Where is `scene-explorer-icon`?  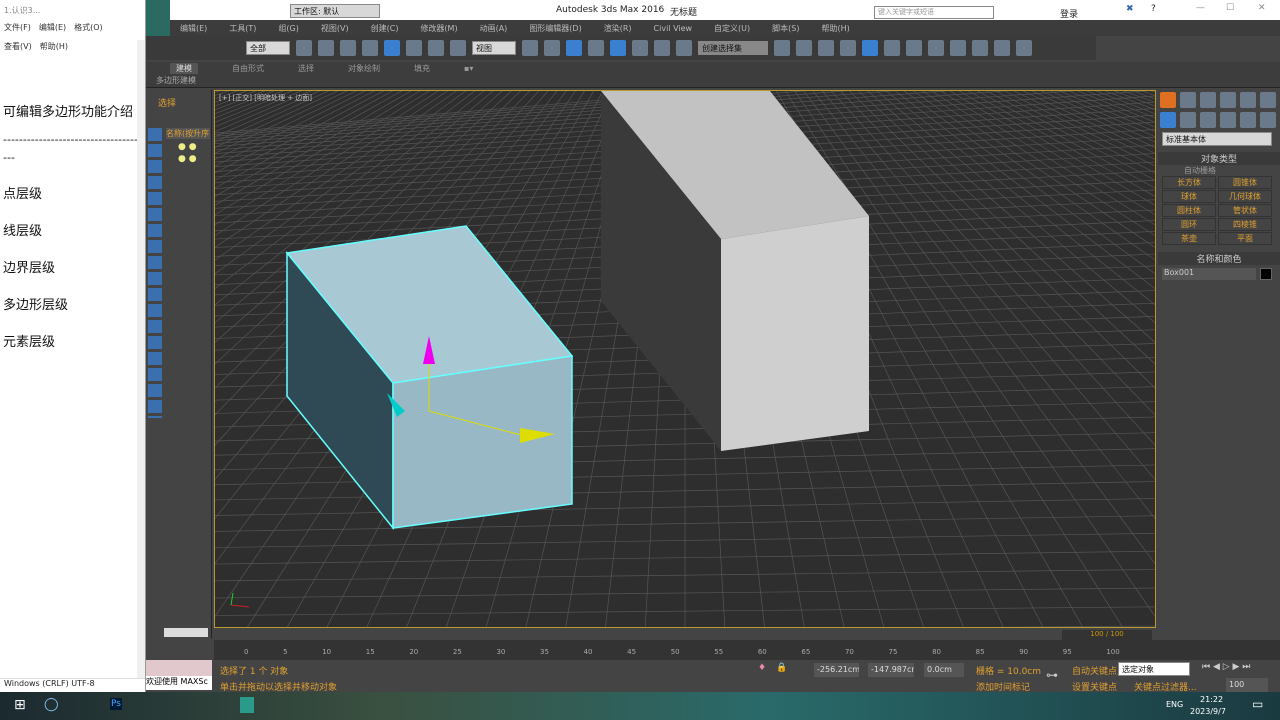 scene-explorer-icon is located at coordinates (870, 48).